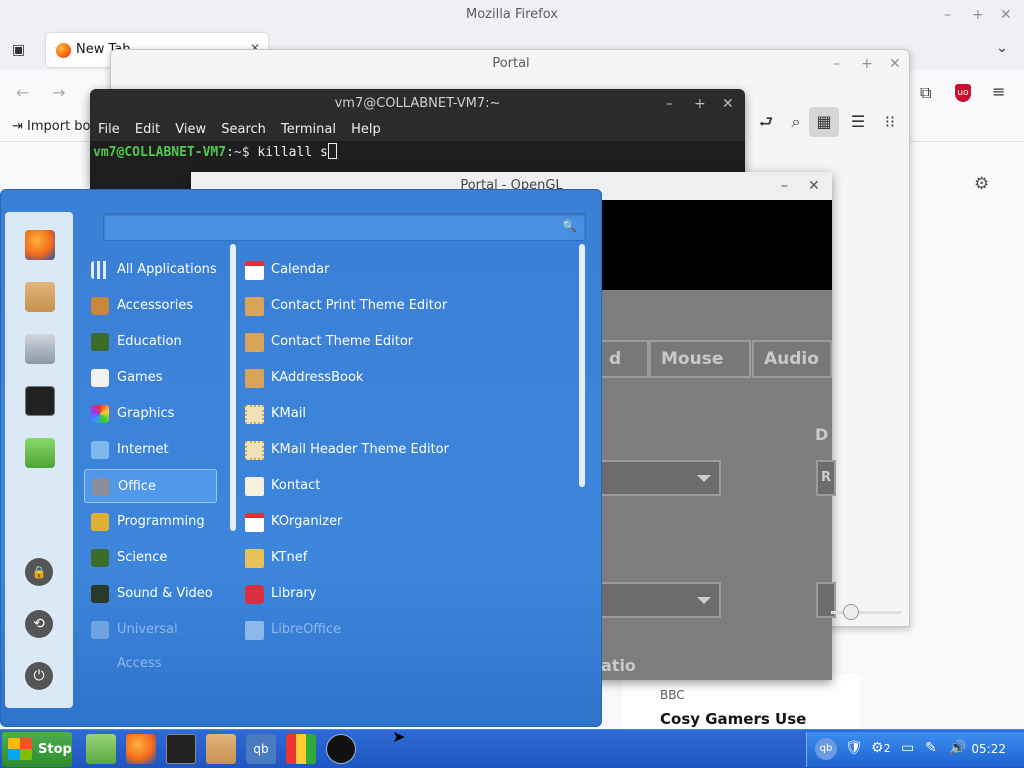  What do you see at coordinates (306, 629) in the screenshot?
I see `app-label: LibreOffice` at bounding box center [306, 629].